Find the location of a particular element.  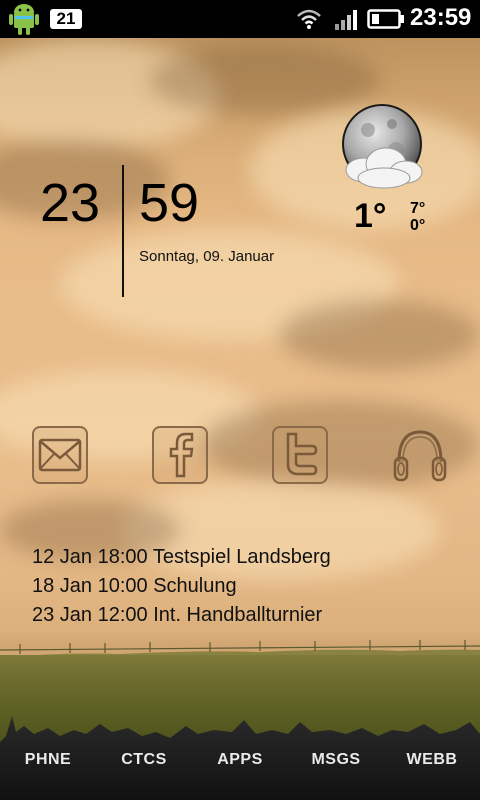

android-icon is located at coordinates (24, 19).